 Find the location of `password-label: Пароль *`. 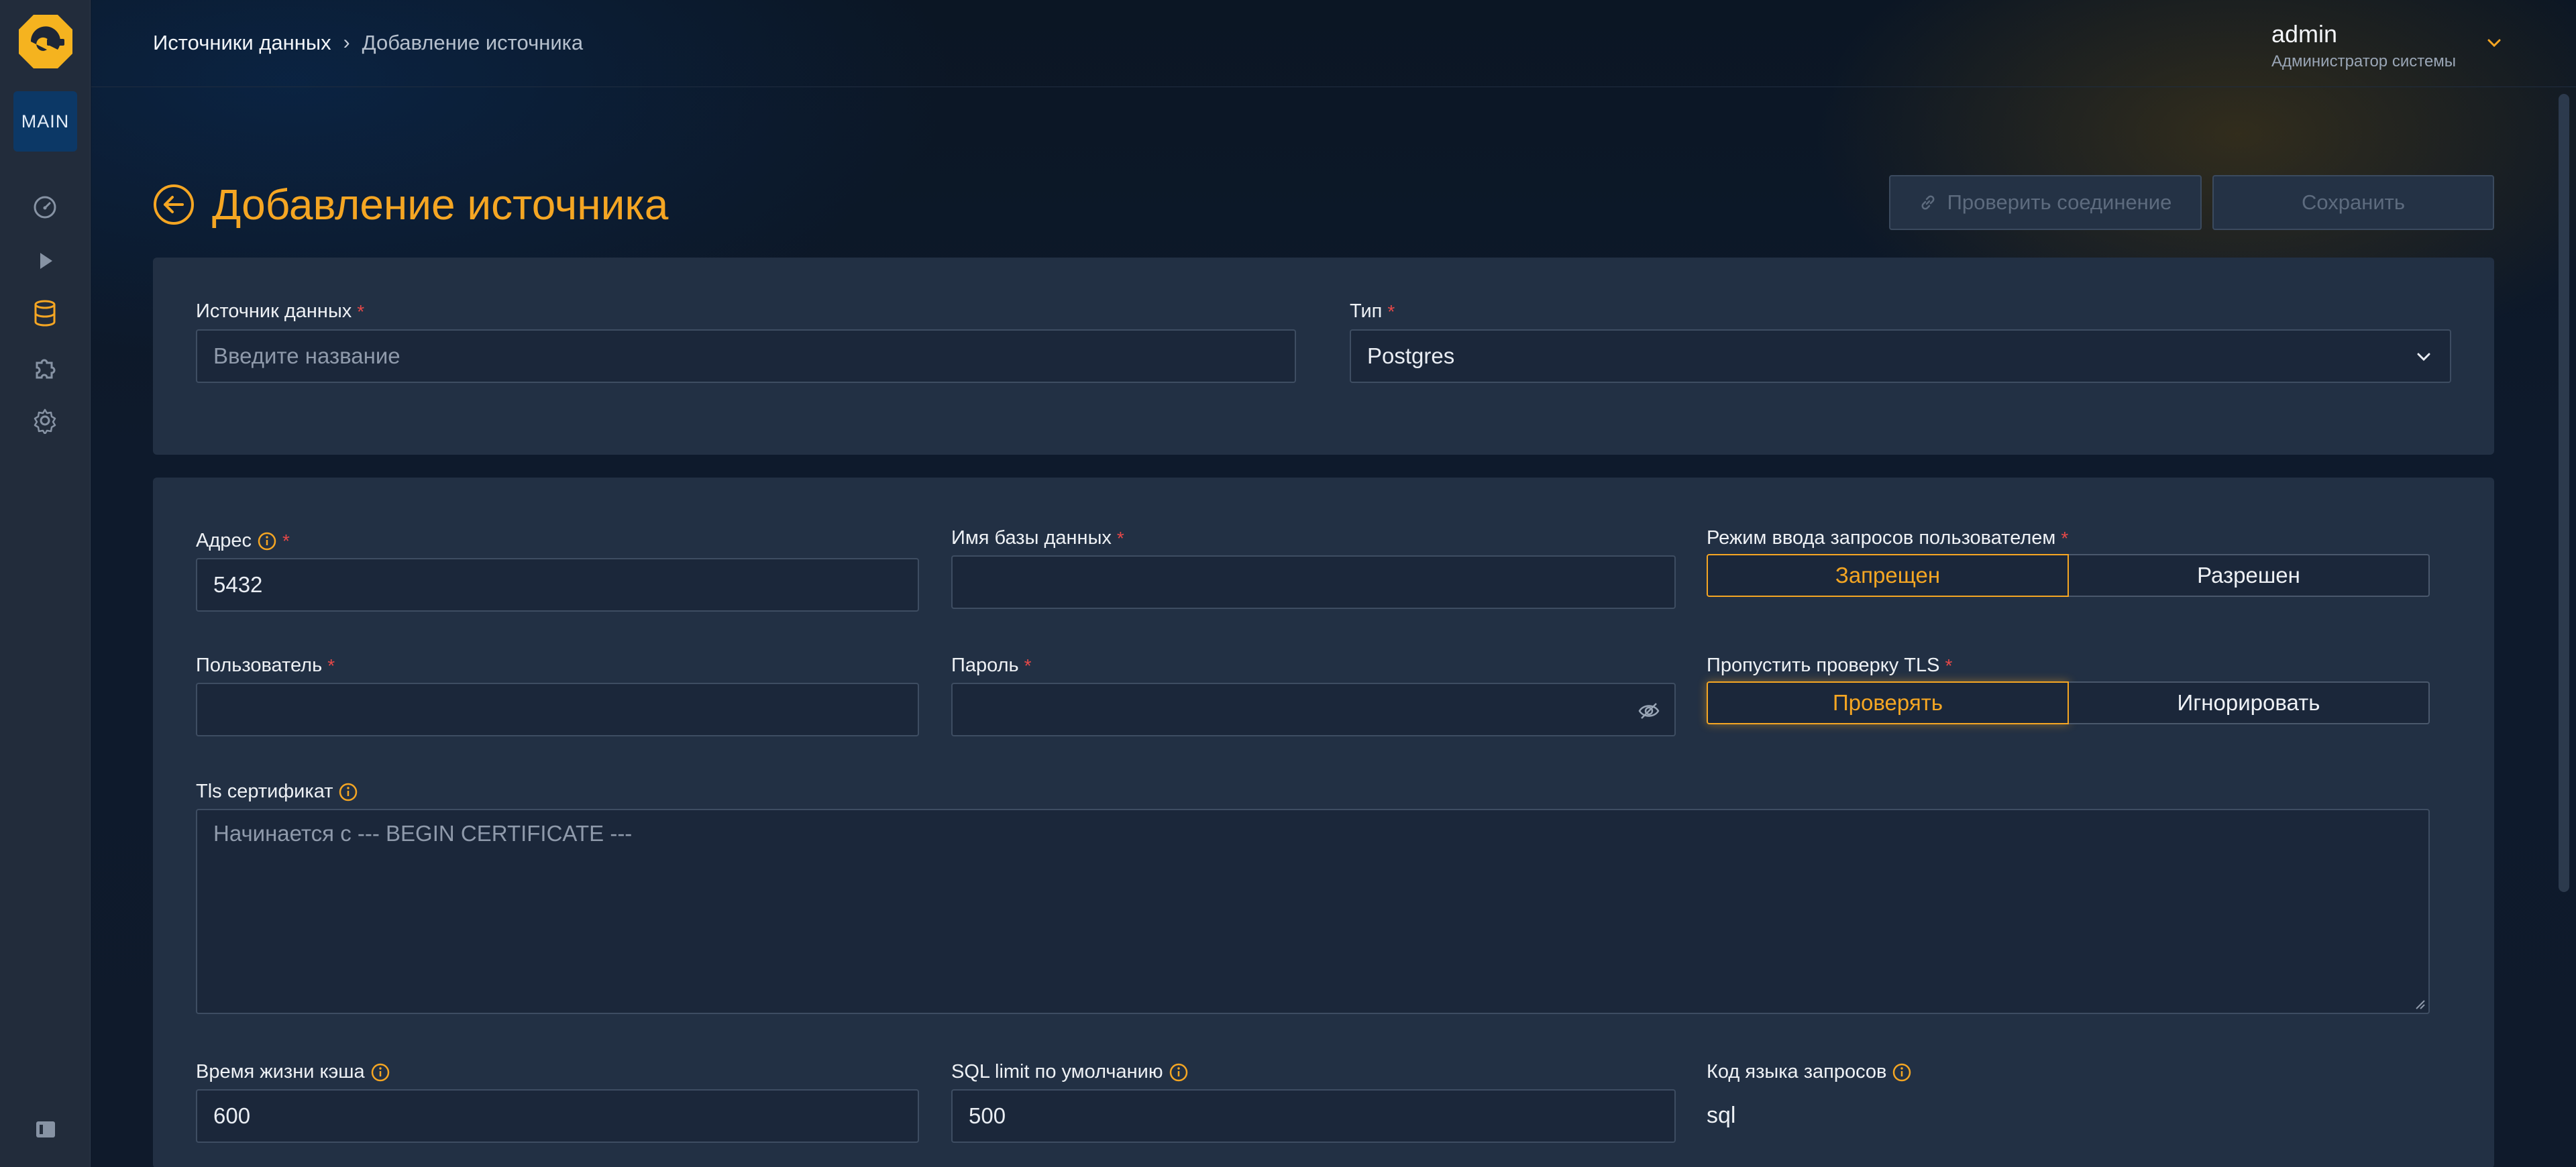

password-label: Пароль * is located at coordinates (991, 666).